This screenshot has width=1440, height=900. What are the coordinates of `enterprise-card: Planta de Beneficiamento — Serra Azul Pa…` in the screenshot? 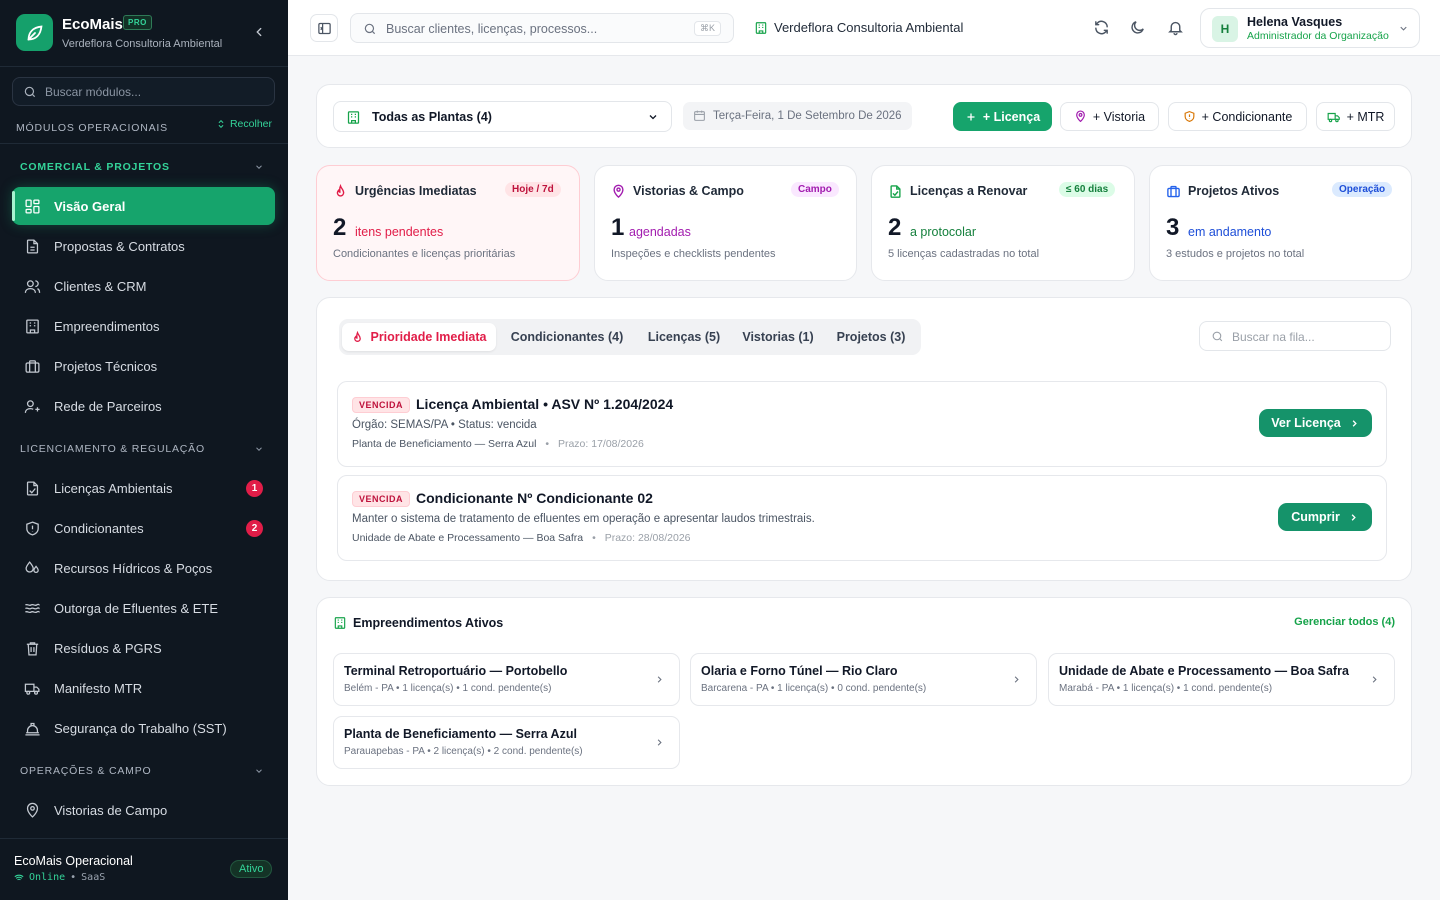 It's located at (506, 742).